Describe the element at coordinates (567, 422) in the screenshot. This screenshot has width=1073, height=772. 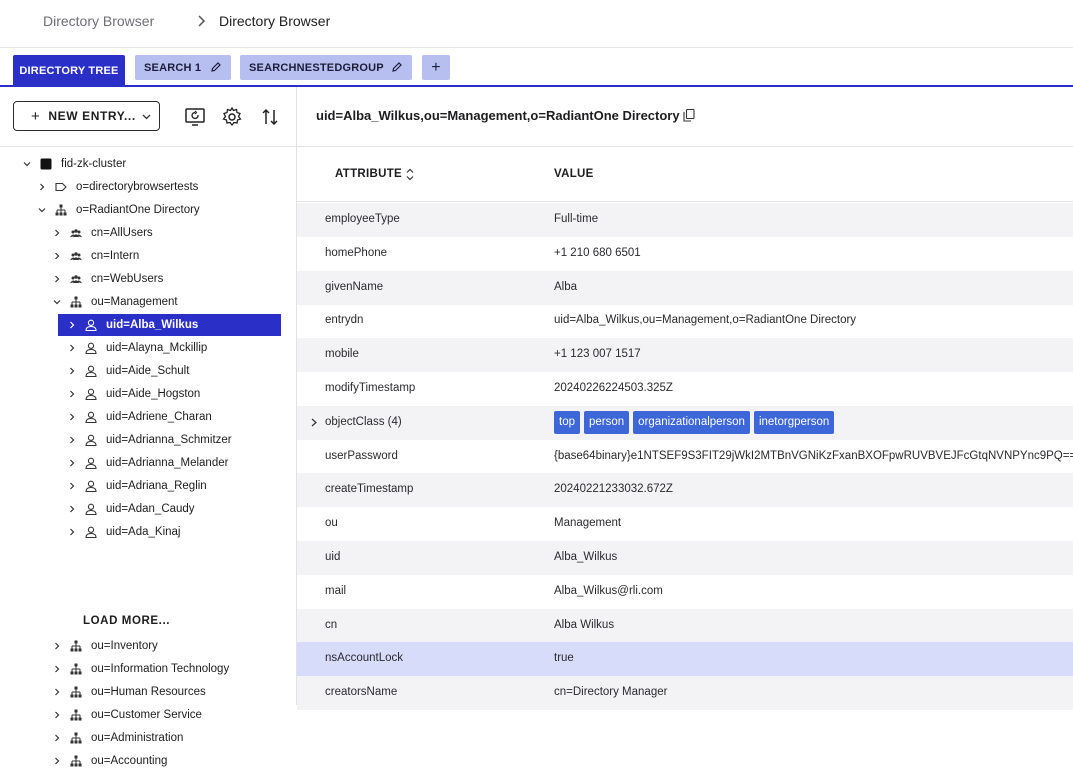
I see `objectclass-chip: top` at that location.